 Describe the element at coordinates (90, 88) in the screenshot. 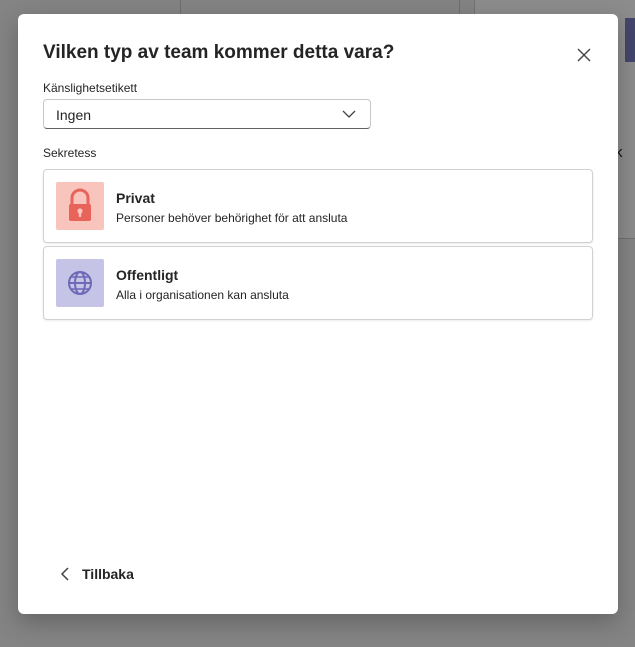

I see `sensitivity-label: Känslighetsetikett` at that location.